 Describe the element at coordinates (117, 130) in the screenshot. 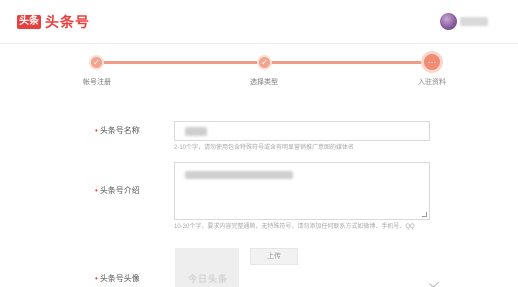

I see `name-label: • 头条号名称` at that location.